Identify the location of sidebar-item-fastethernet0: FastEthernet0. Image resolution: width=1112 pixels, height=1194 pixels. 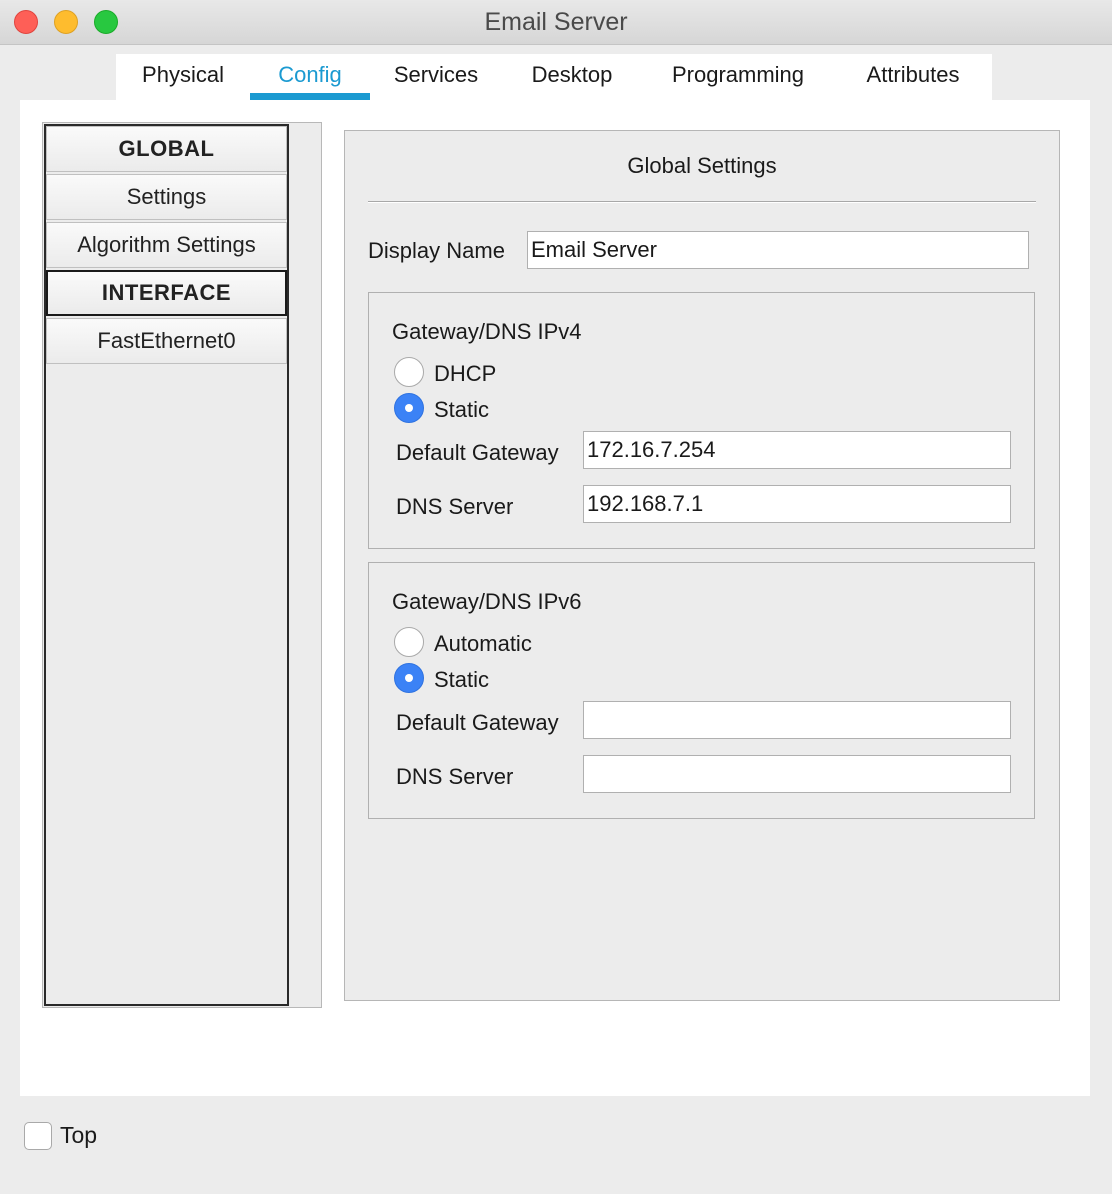
(166, 341).